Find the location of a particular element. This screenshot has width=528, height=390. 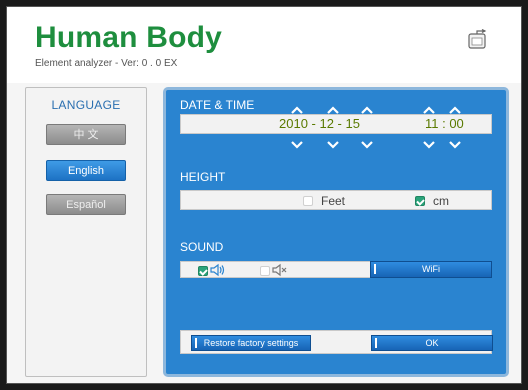

year-up-chevron-up-icon is located at coordinates (297, 108).